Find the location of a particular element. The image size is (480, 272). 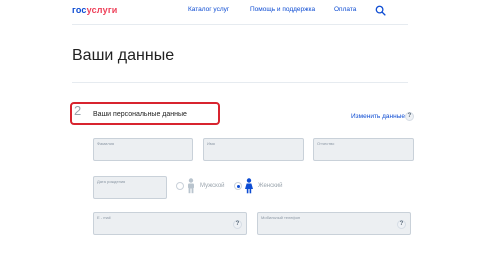

logo-part1: гос is located at coordinates (79, 10).